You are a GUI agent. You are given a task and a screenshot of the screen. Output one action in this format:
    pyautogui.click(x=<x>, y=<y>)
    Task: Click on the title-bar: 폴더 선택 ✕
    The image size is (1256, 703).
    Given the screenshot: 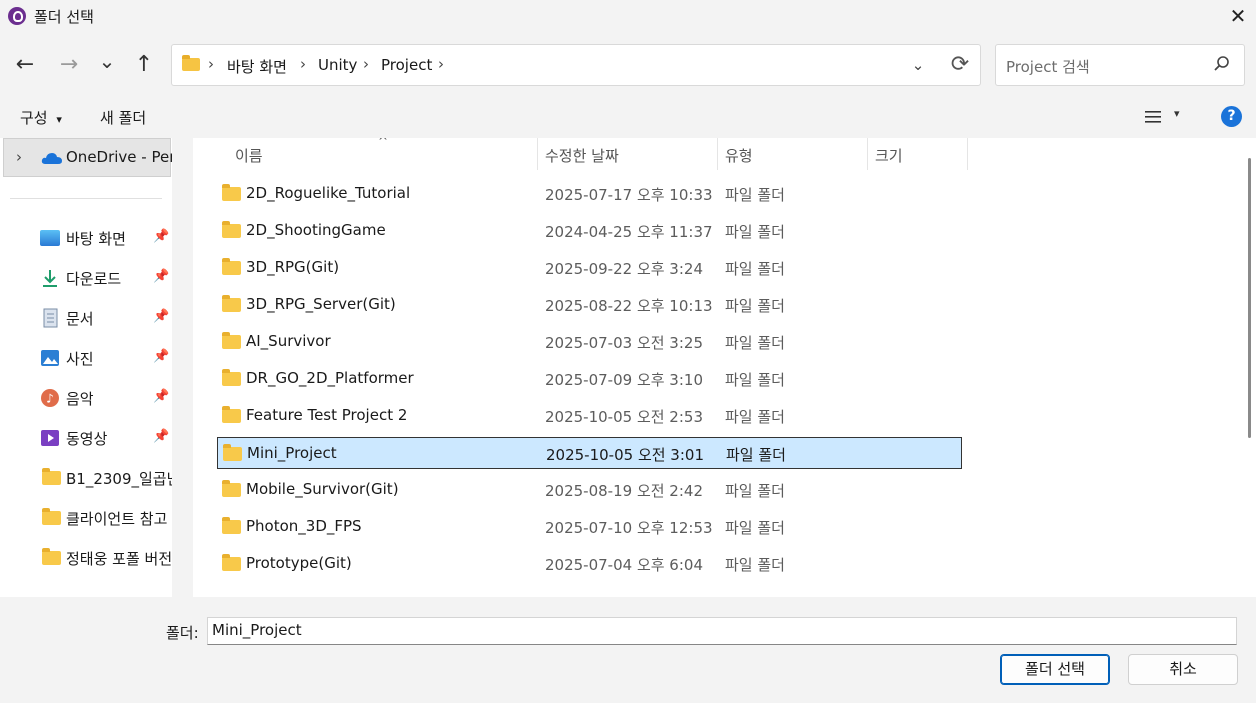 What is the action you would take?
    pyautogui.click(x=628, y=16)
    